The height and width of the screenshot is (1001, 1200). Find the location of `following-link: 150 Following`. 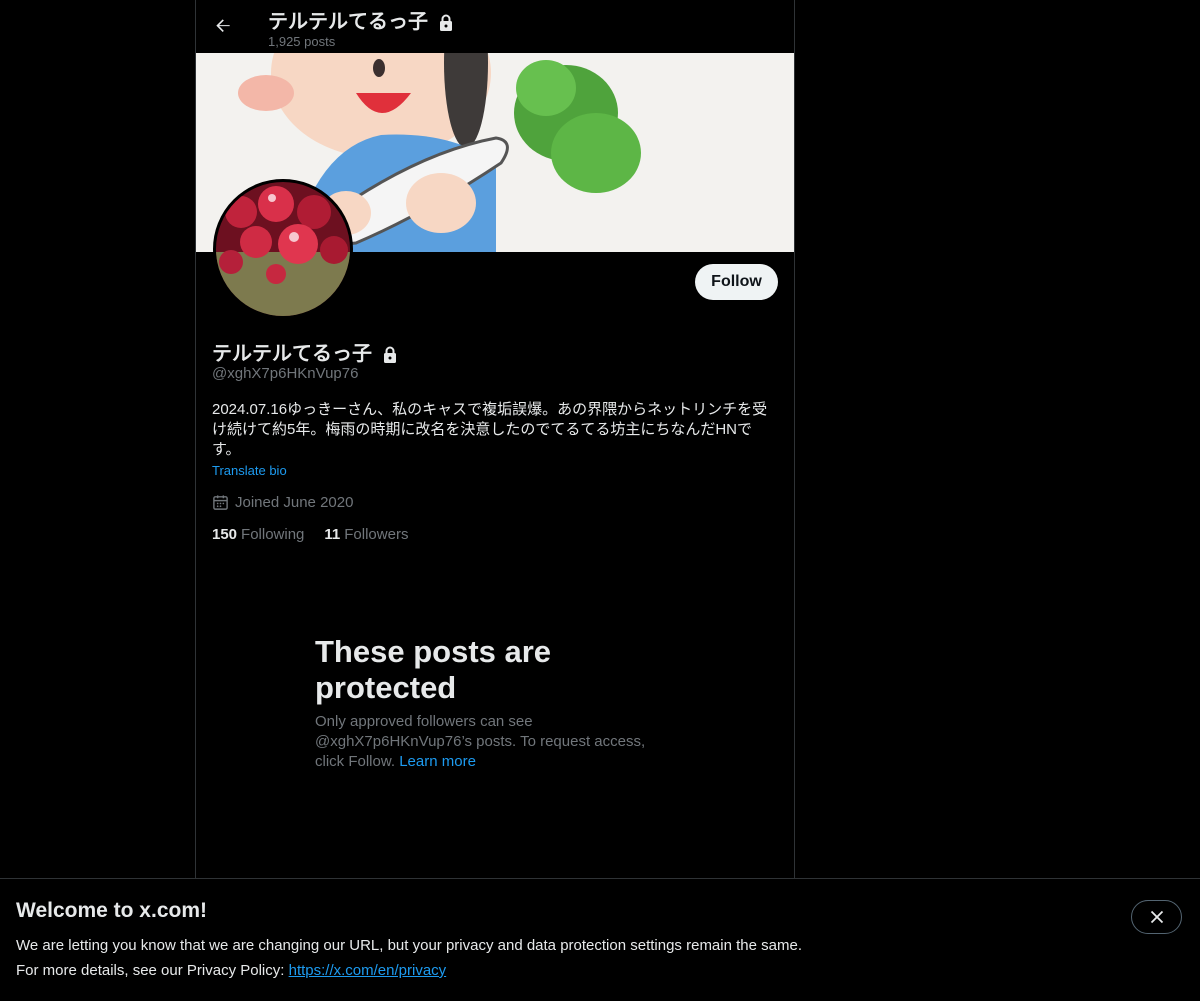

following-link: 150 Following is located at coordinates (258, 534).